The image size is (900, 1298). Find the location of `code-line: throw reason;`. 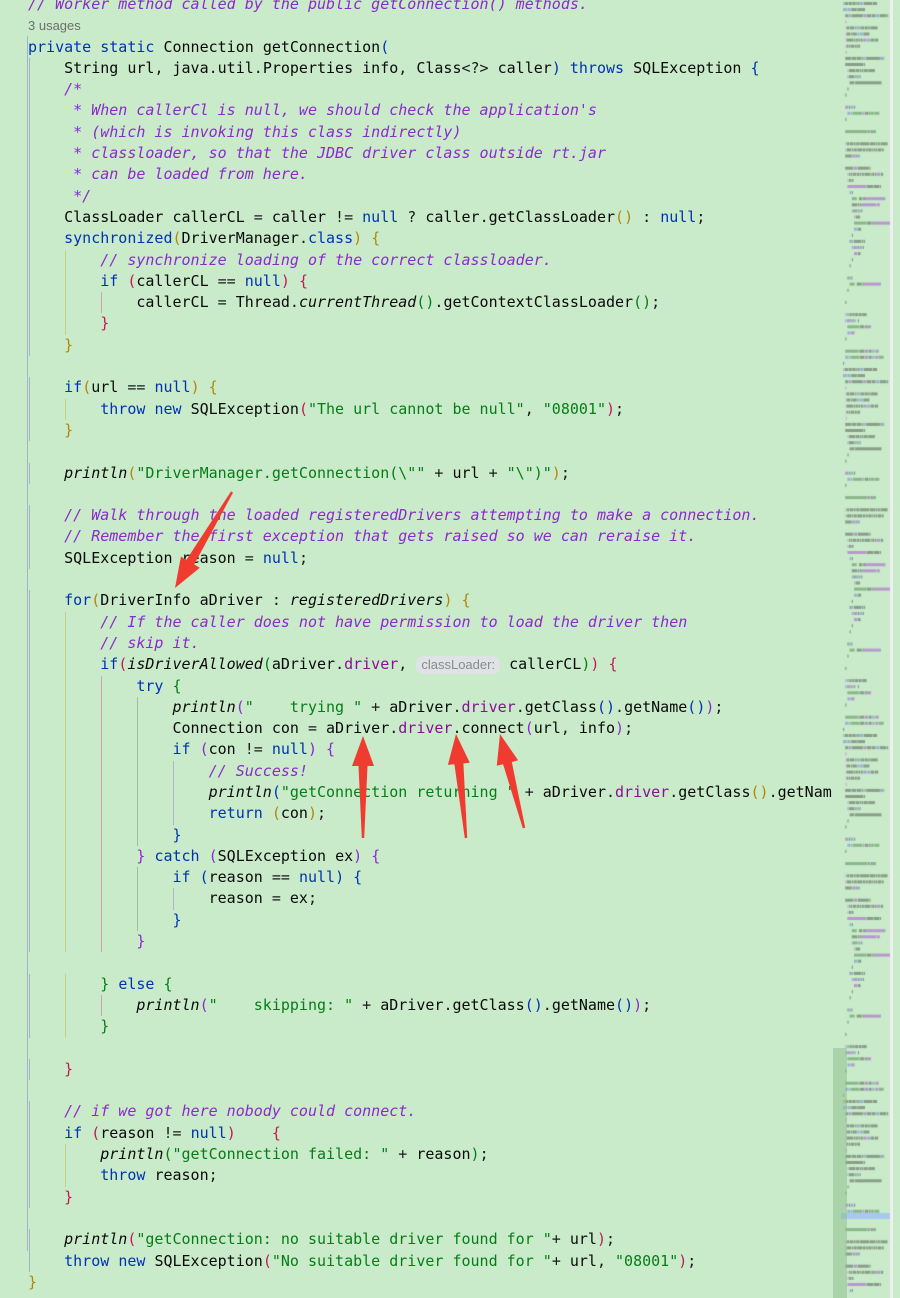

code-line: throw reason; is located at coordinates (416, 1176).